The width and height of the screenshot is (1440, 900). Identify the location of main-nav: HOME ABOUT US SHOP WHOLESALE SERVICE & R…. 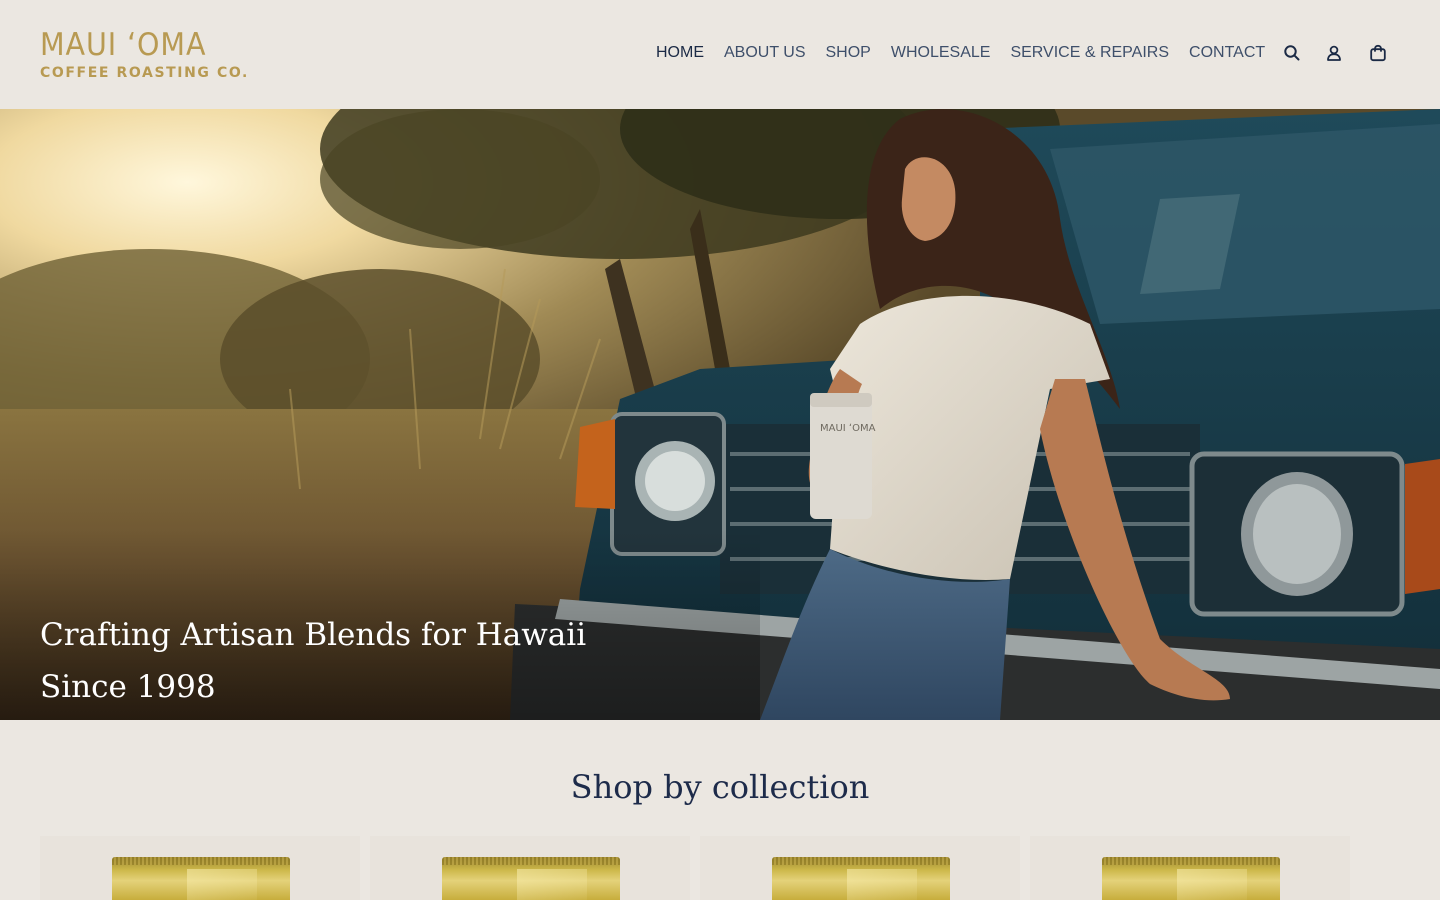
(960, 53).